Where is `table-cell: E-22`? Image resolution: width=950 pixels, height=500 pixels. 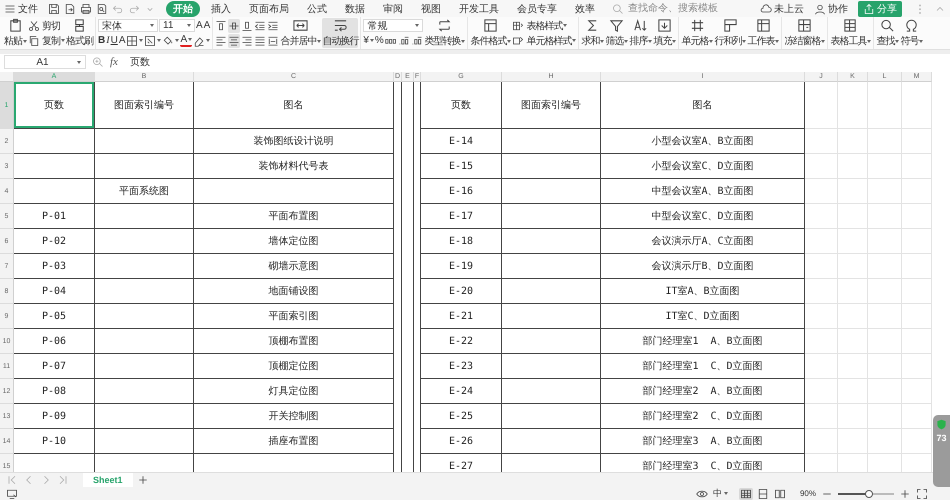 table-cell: E-22 is located at coordinates (461, 341).